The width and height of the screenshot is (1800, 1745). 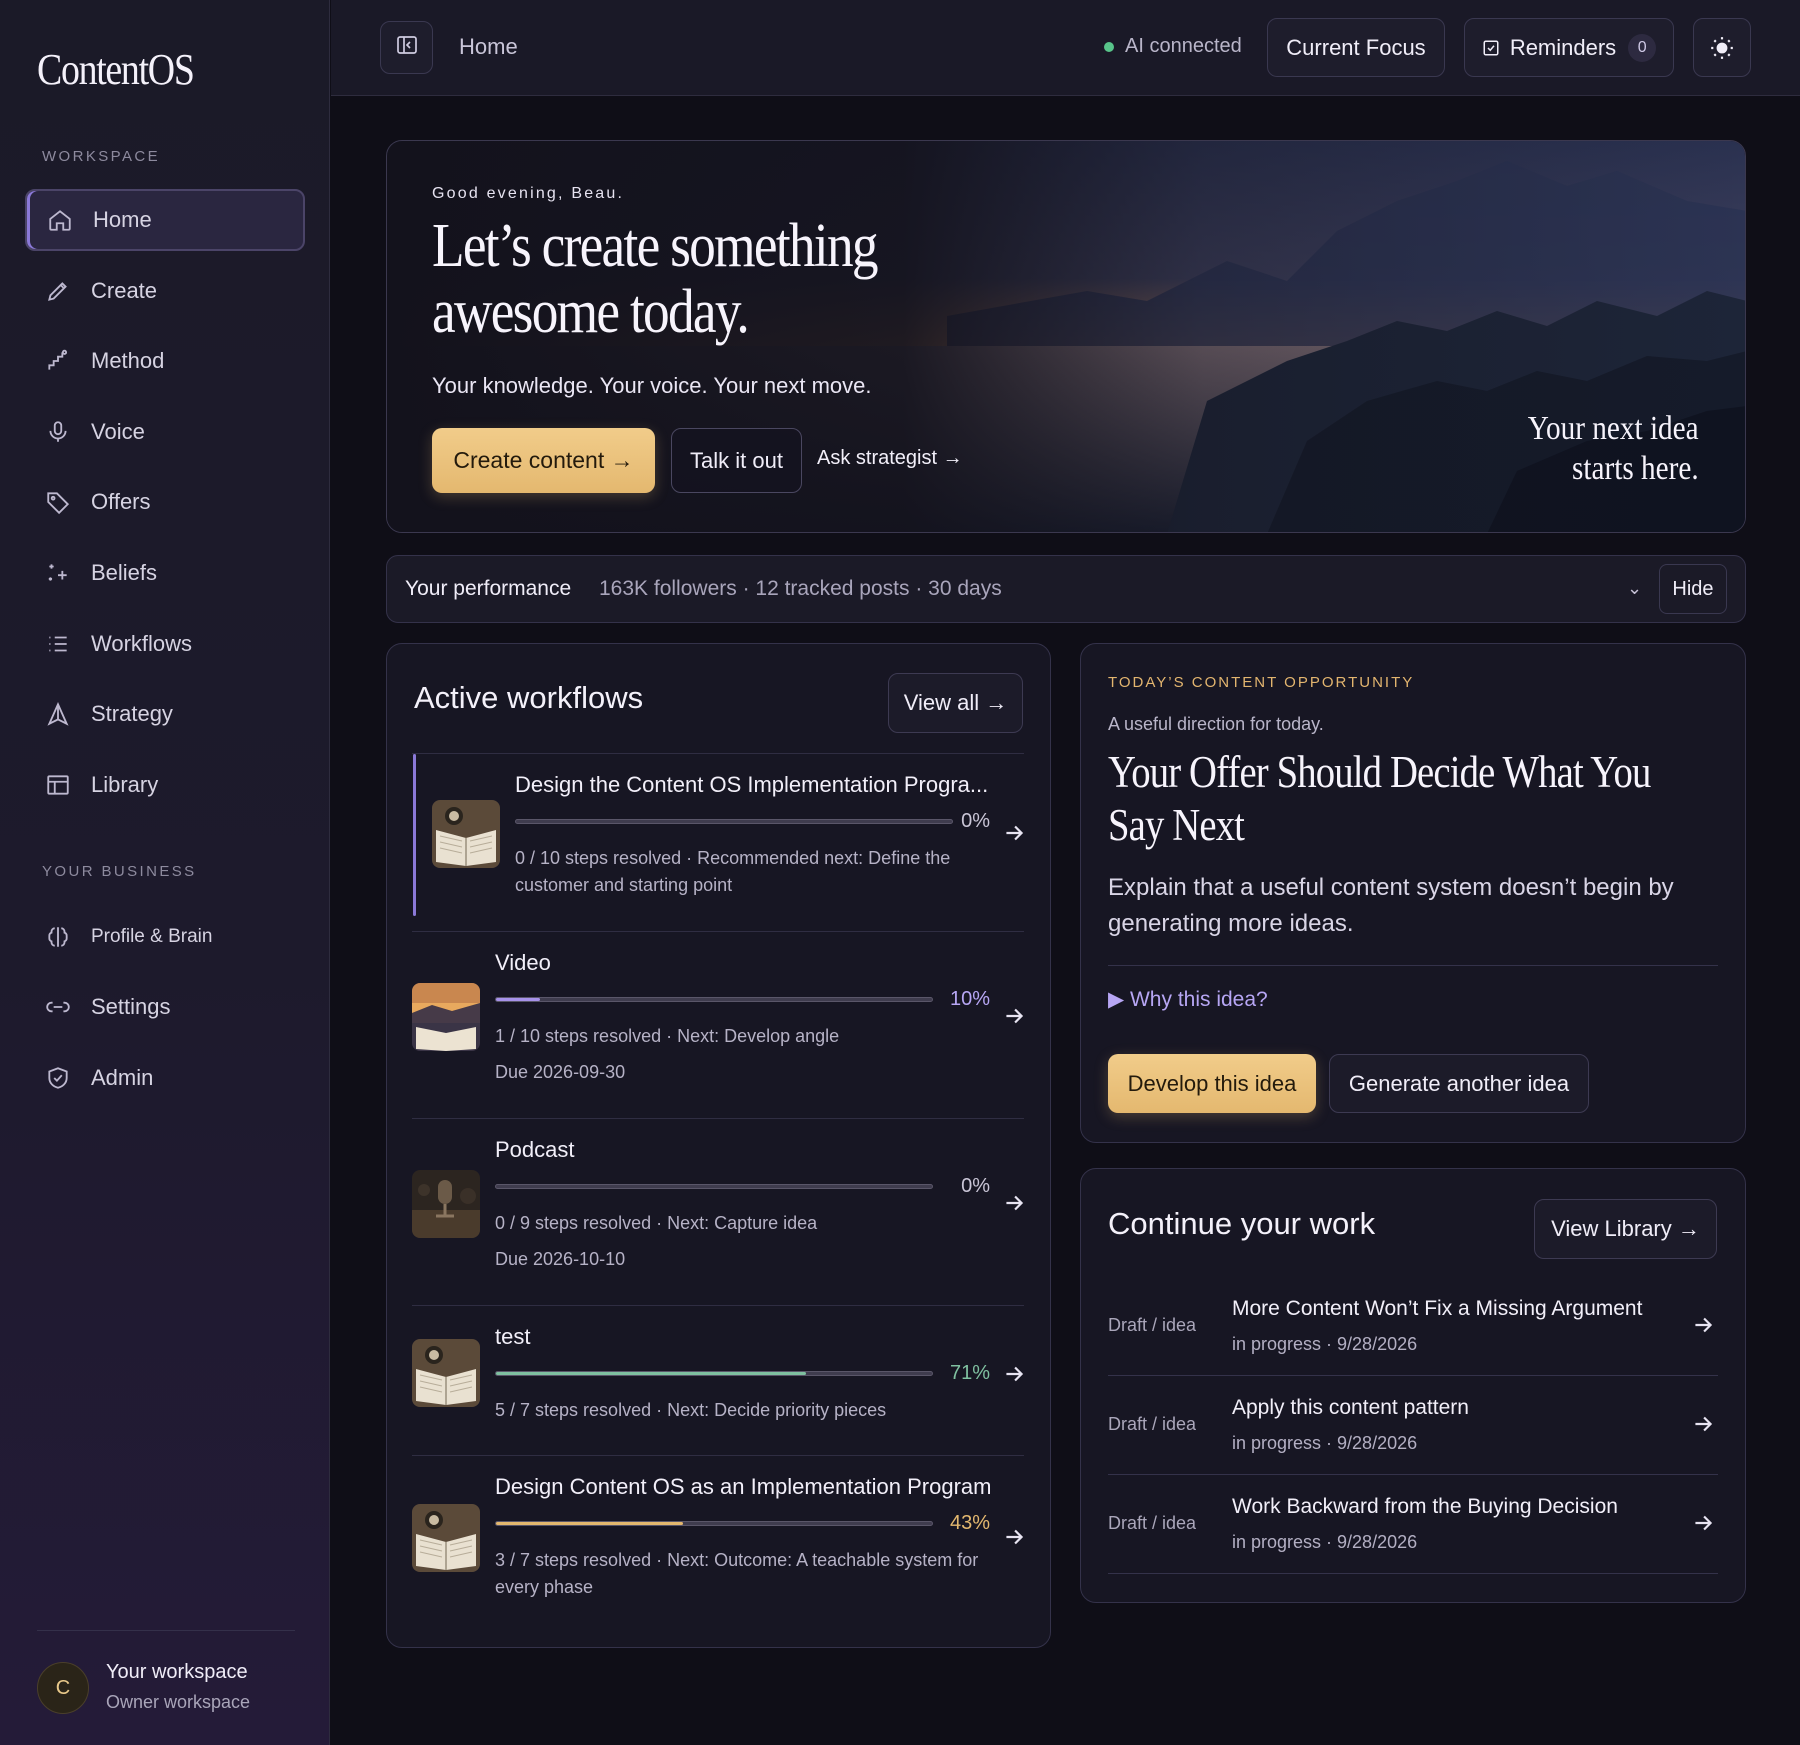 I want to click on sidebar-item-settings: Settings, so click(x=165, y=1007).